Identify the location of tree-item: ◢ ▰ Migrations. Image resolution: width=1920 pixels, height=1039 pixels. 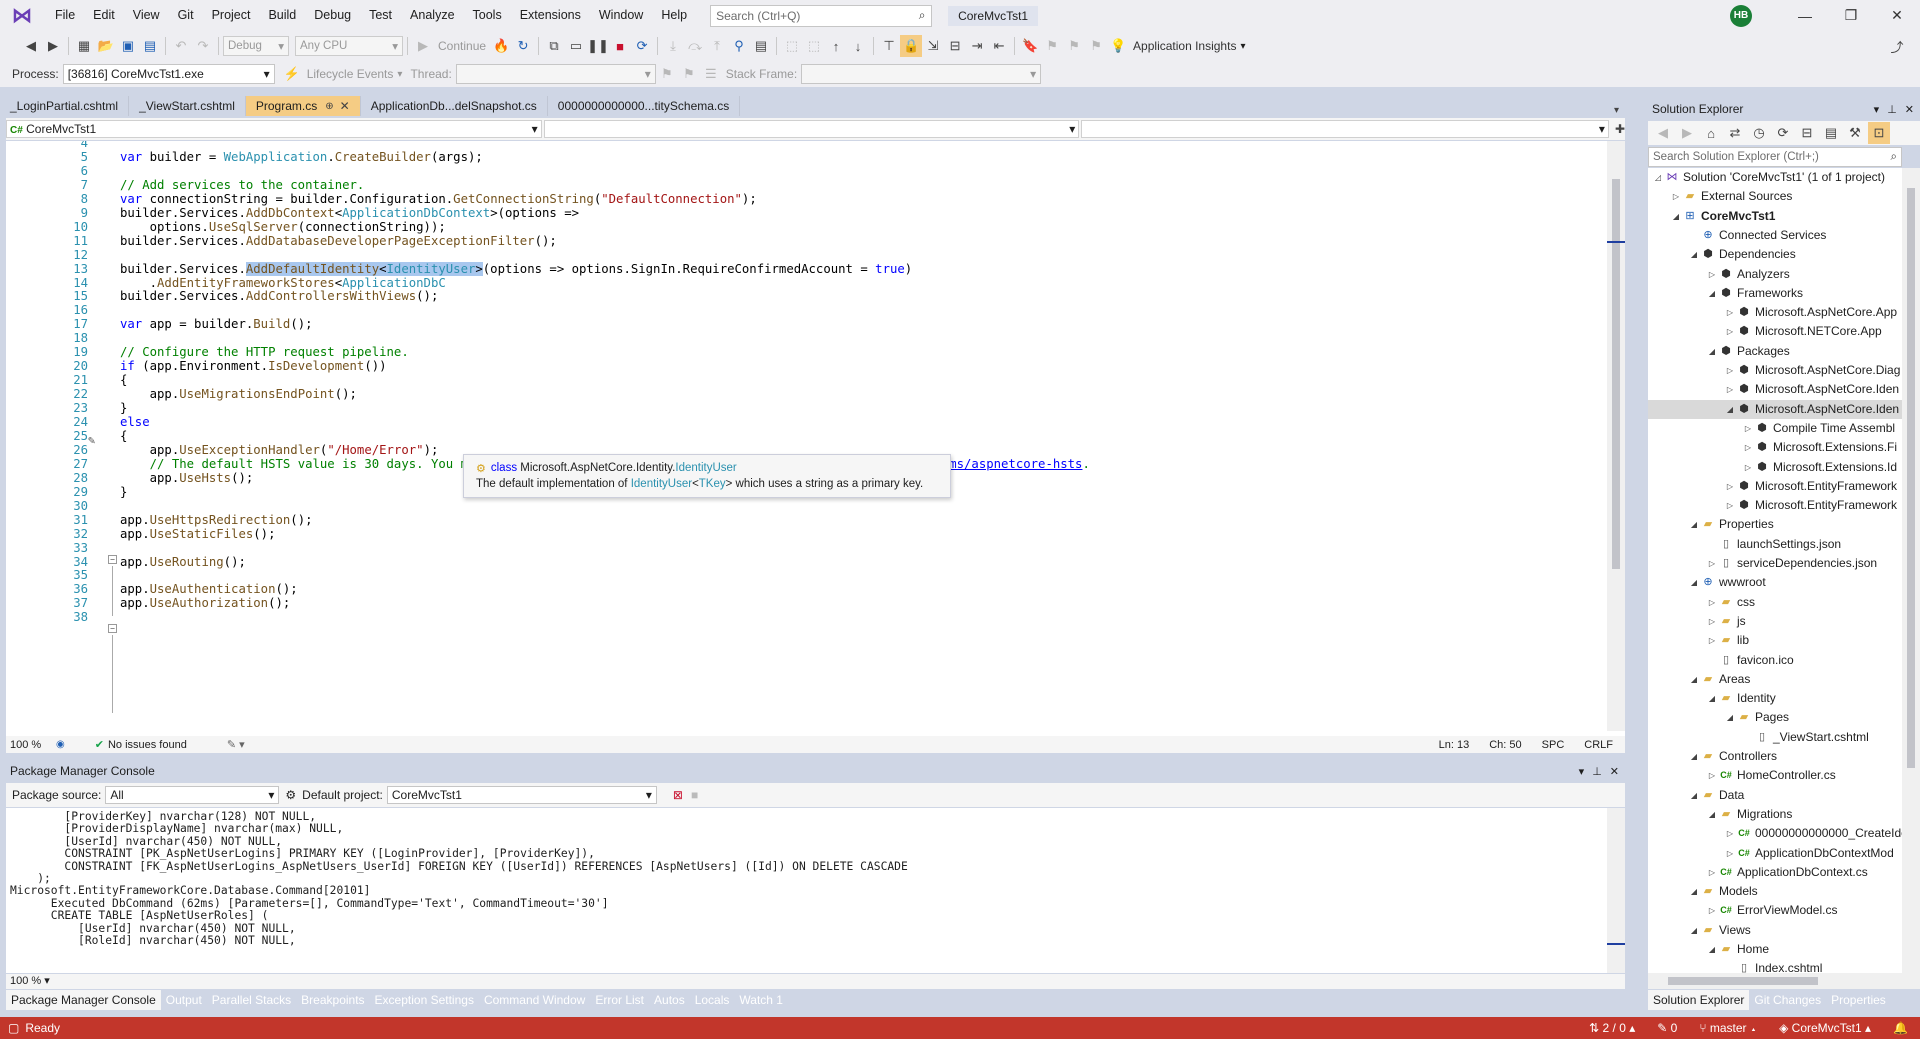
(1749, 814).